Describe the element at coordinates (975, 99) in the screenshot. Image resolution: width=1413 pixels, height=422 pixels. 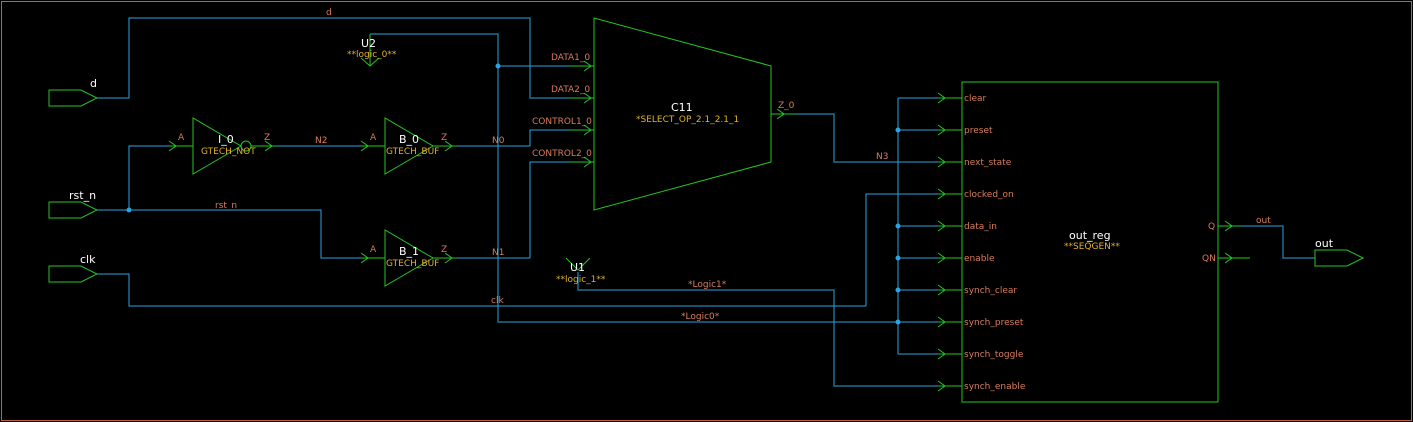
I see `out-reg-pin-clear: clear` at that location.